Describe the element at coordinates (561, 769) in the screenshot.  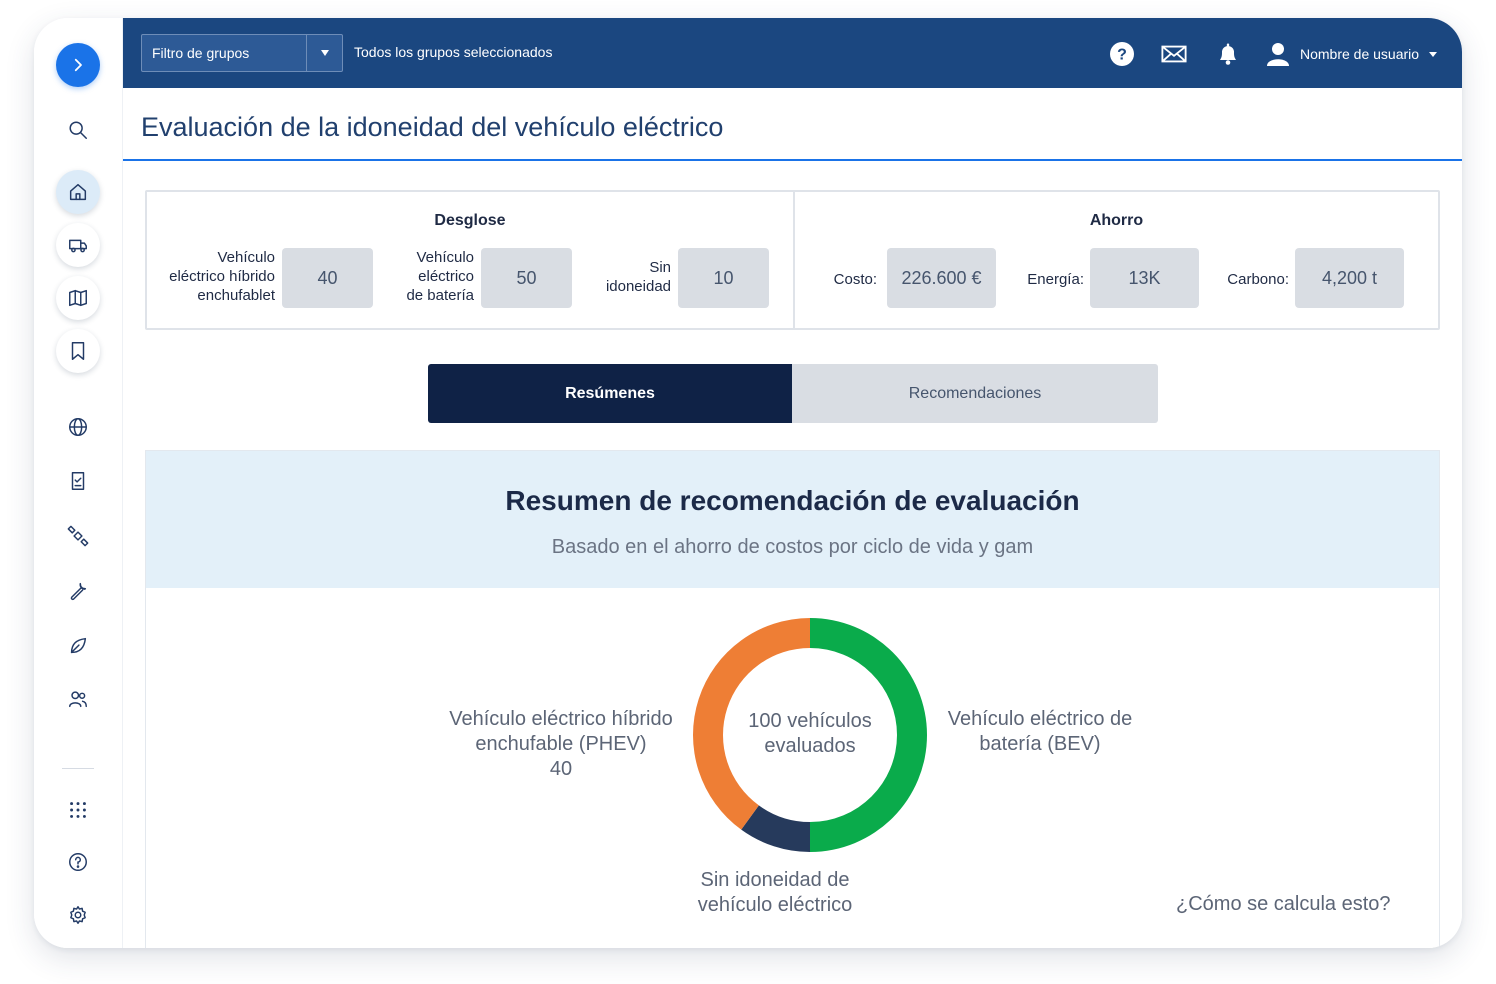
I see `phev-legend-count: 40` at that location.